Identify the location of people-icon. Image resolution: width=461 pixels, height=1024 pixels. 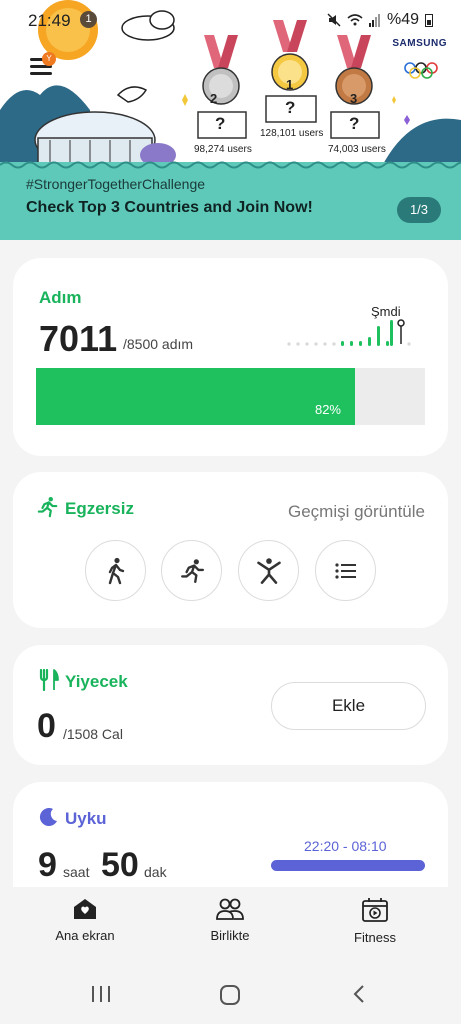
(230, 909).